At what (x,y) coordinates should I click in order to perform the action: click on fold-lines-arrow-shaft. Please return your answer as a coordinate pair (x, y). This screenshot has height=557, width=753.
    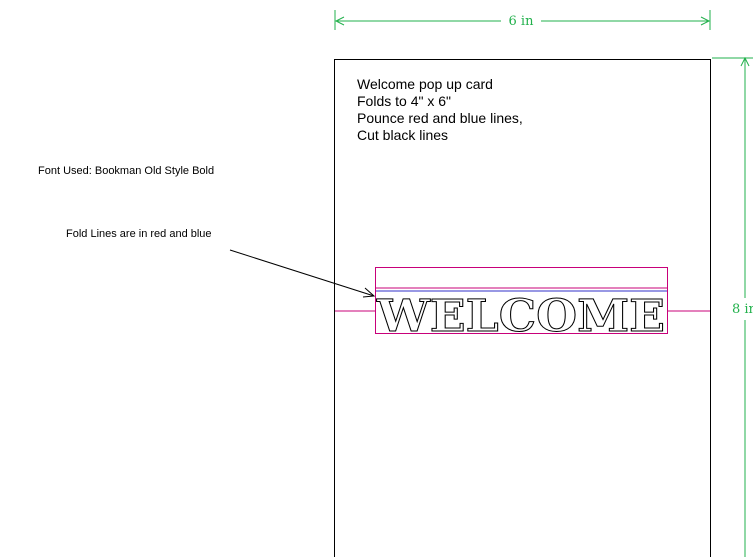
    Looking at the image, I should click on (302, 273).